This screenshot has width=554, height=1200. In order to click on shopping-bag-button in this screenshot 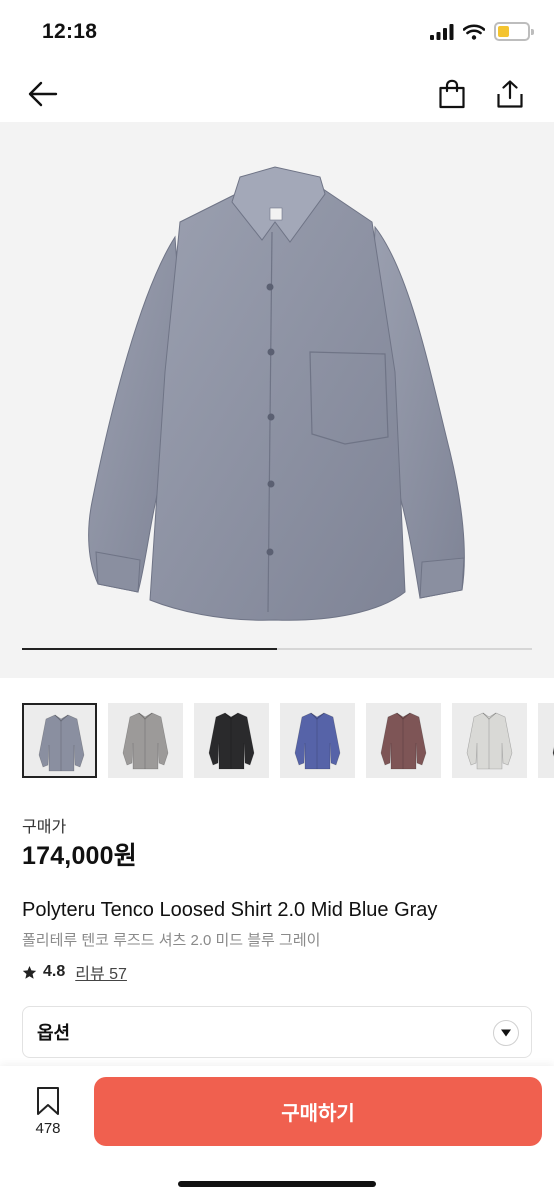, I will do `click(452, 94)`.